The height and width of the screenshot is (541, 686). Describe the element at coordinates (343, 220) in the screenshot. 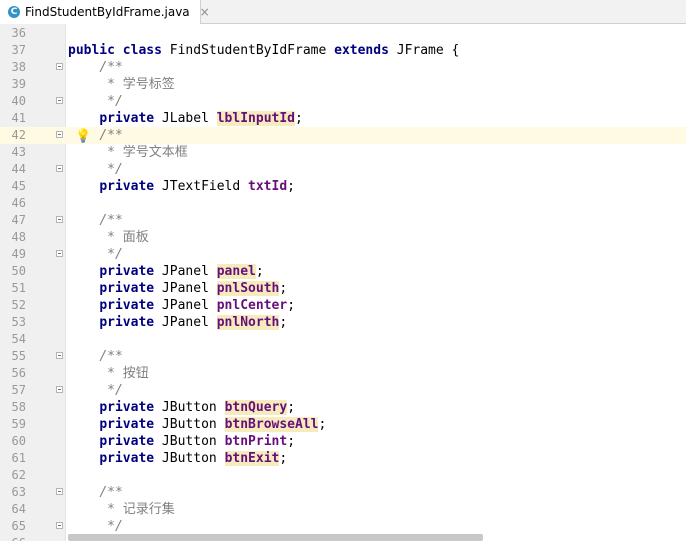

I see `code-line: 47 /**` at that location.